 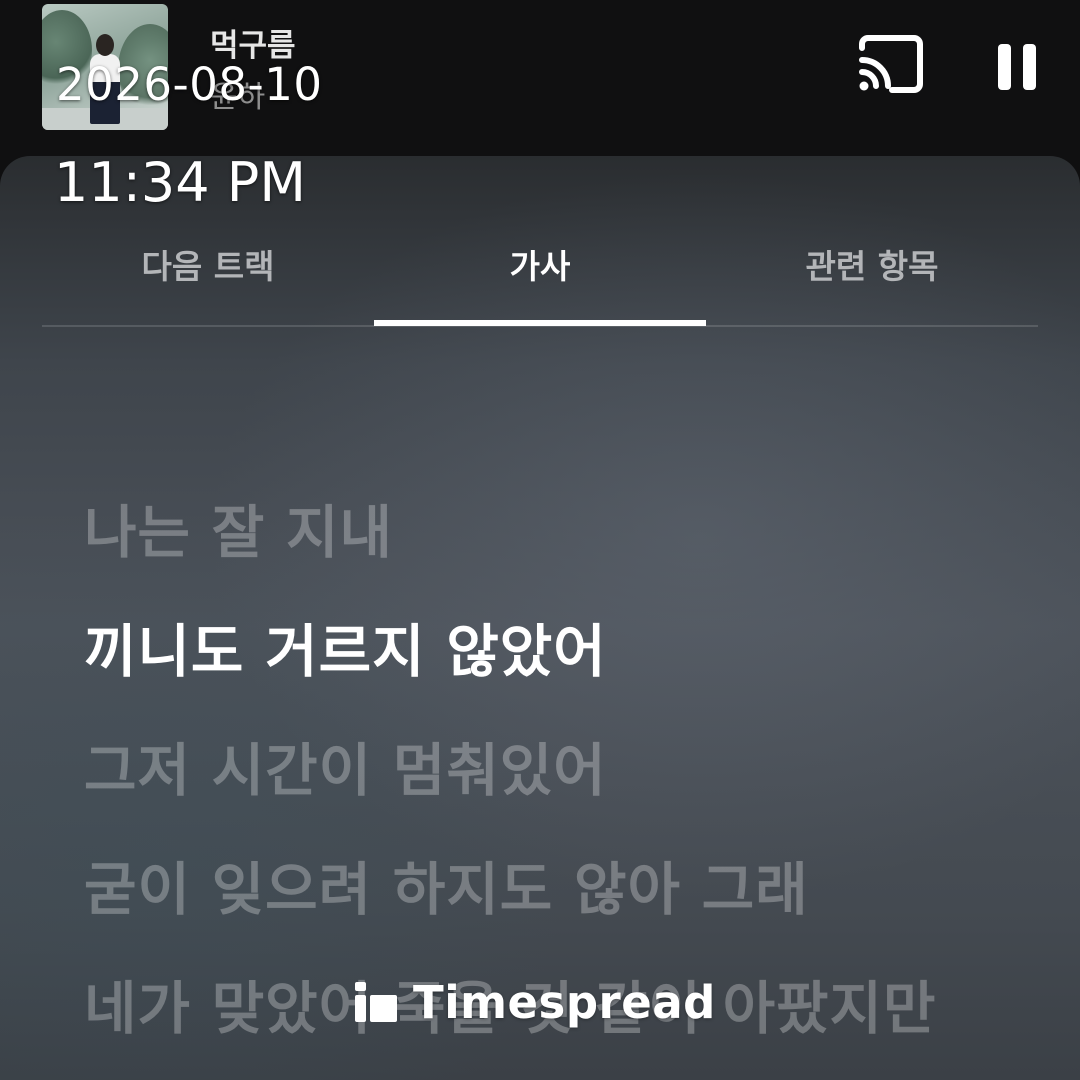 What do you see at coordinates (564, 533) in the screenshot?
I see `lyric-line: 나는 잘 지내` at bounding box center [564, 533].